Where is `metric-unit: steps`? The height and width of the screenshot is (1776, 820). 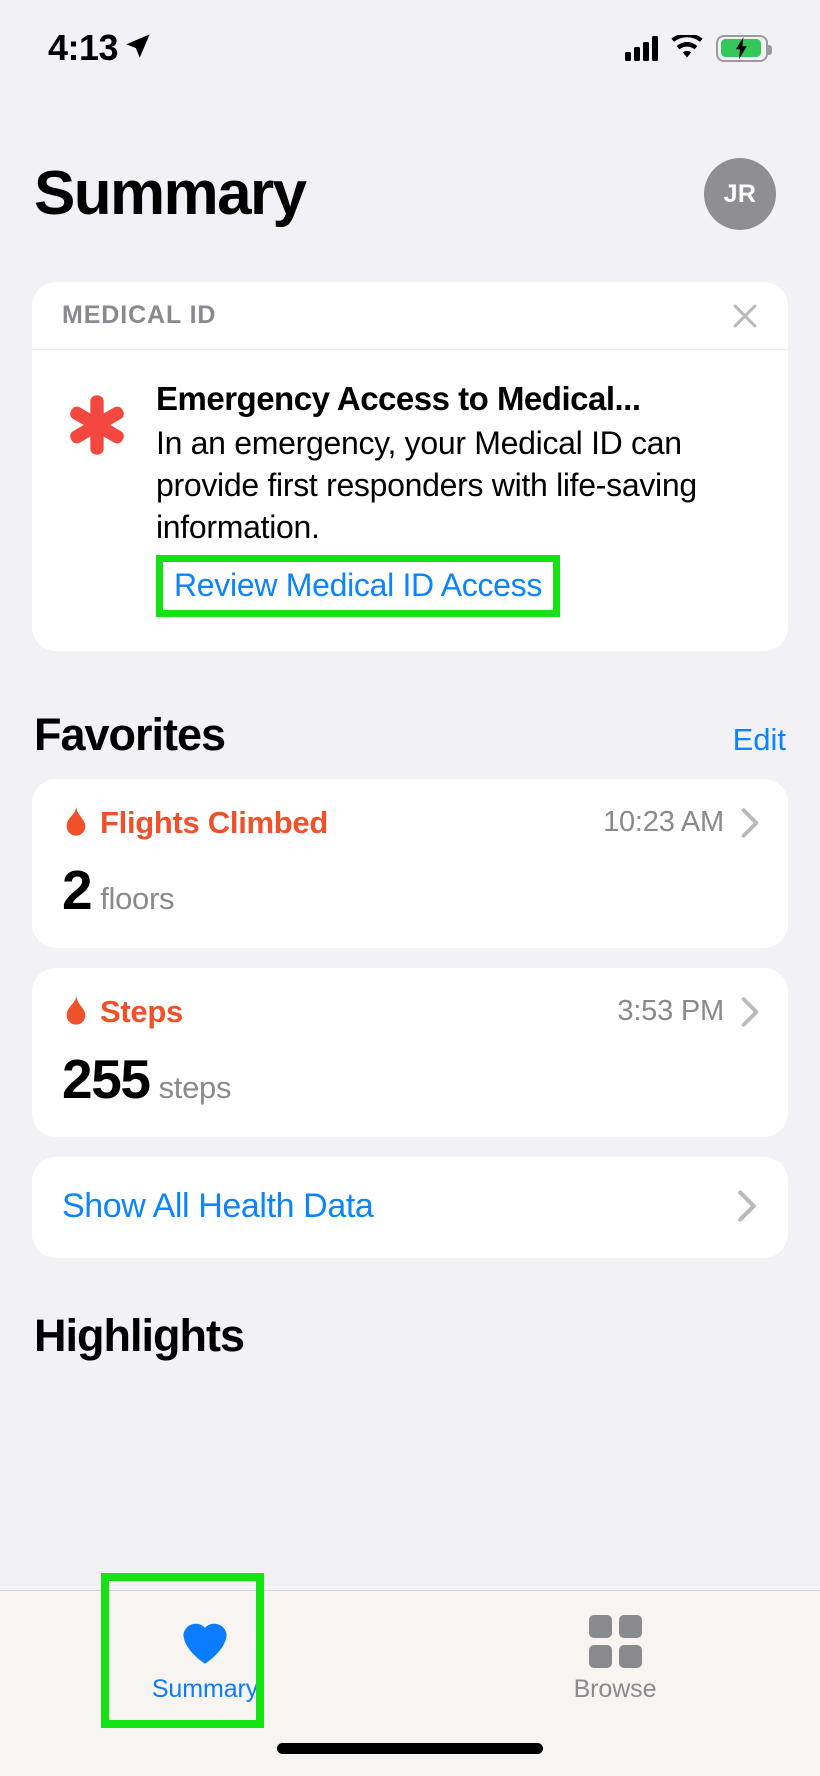 metric-unit: steps is located at coordinates (195, 1087).